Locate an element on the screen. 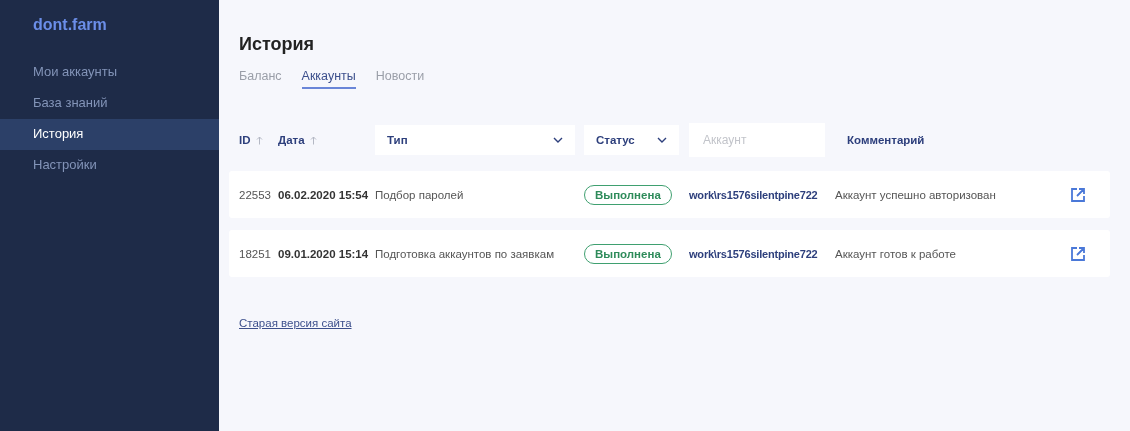 The height and width of the screenshot is (431, 1130). column-header: Комментарий is located at coordinates (886, 140).